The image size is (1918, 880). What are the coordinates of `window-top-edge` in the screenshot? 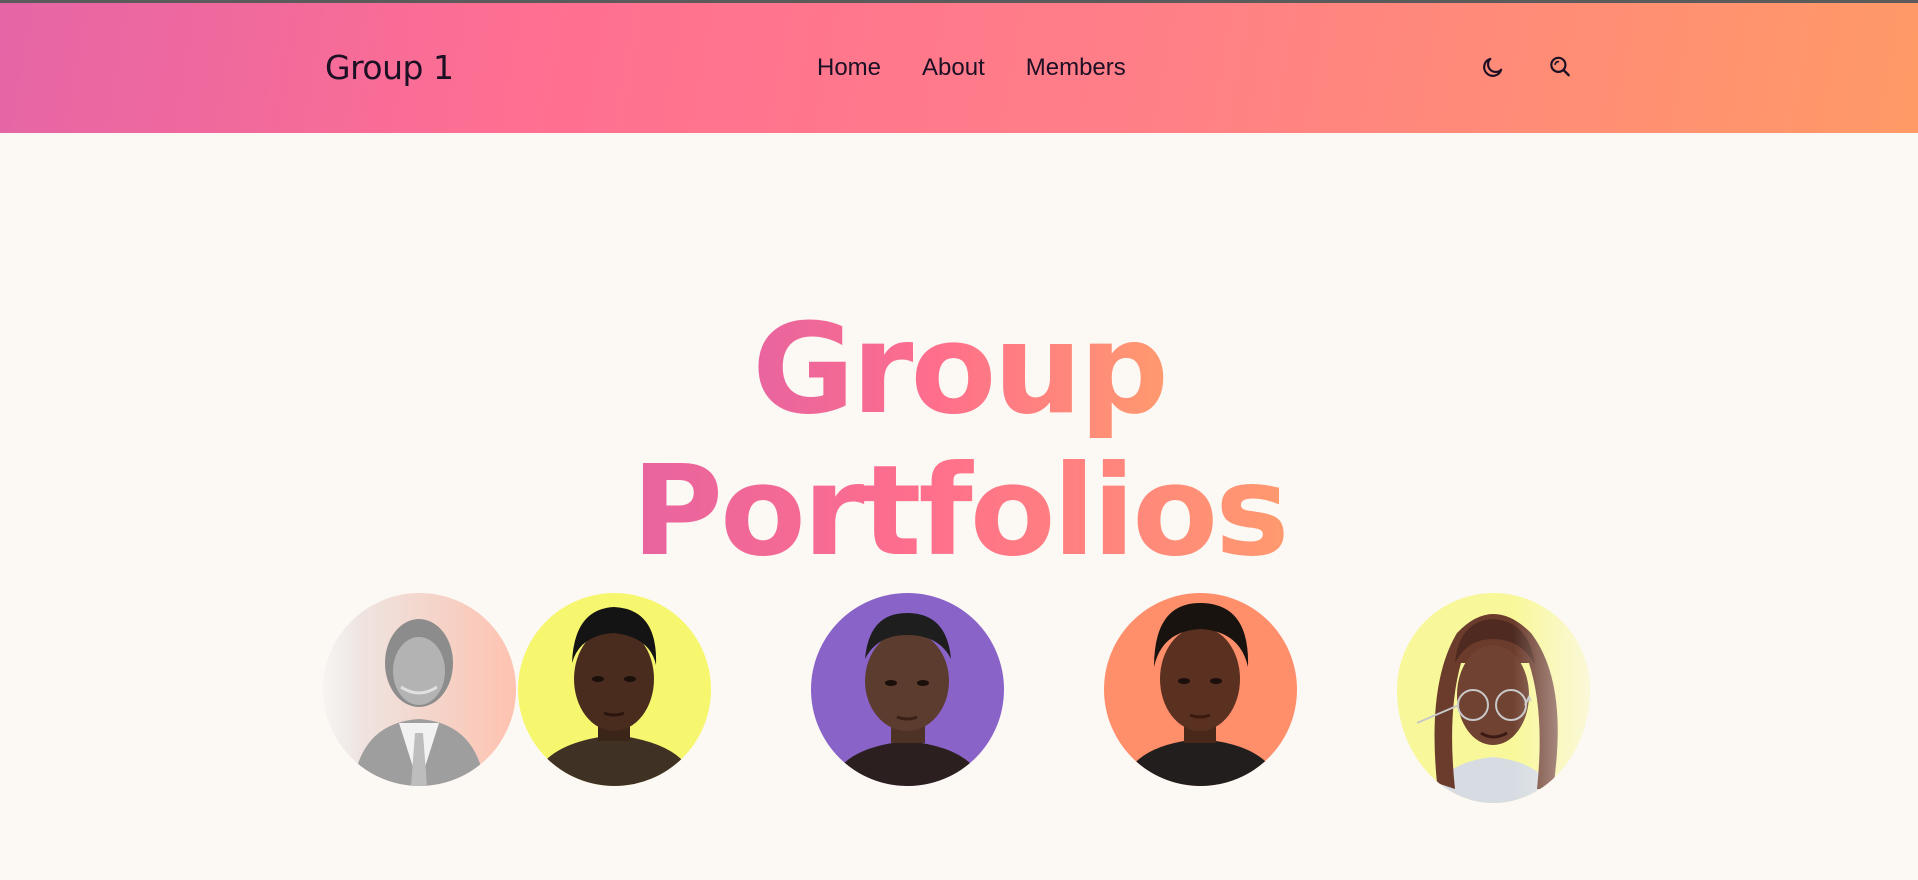 It's located at (959, 1).